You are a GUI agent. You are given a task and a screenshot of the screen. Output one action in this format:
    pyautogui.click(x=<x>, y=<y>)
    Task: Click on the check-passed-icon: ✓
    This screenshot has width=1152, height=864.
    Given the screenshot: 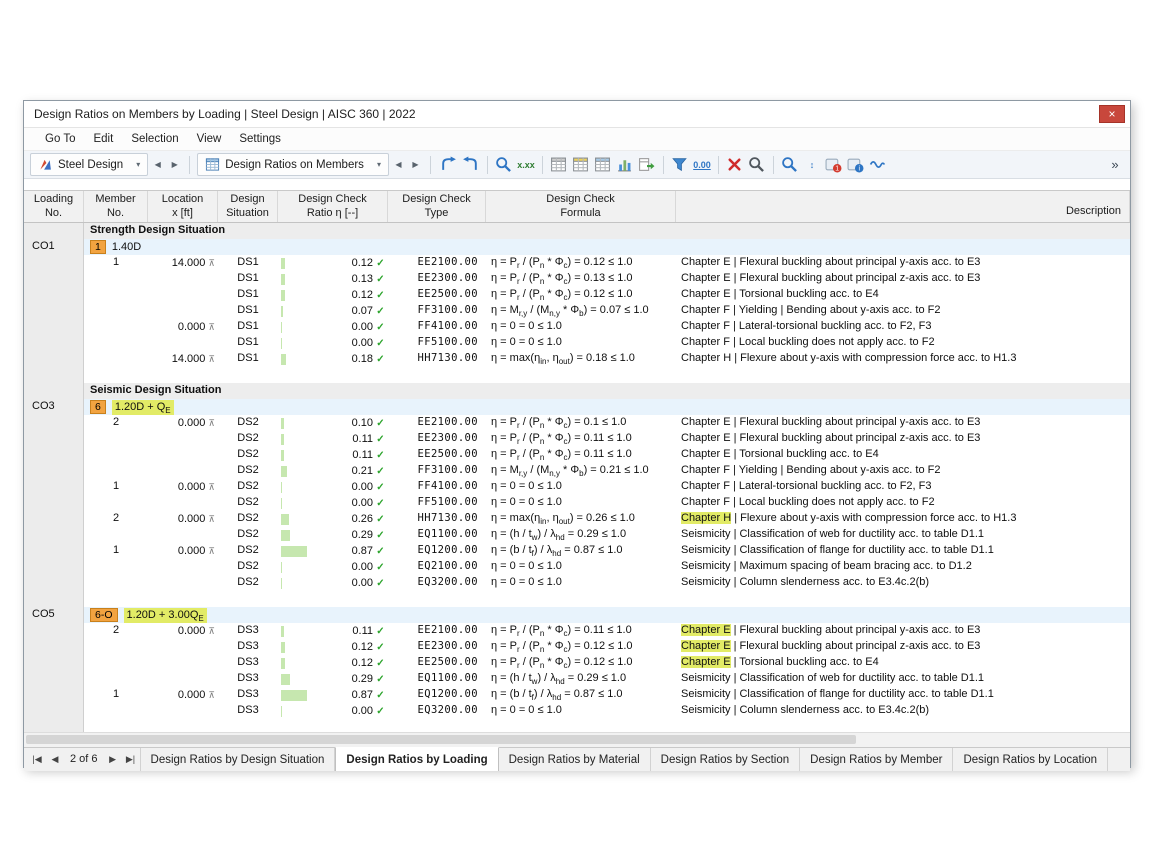 What is the action you would take?
    pyautogui.click(x=380, y=423)
    